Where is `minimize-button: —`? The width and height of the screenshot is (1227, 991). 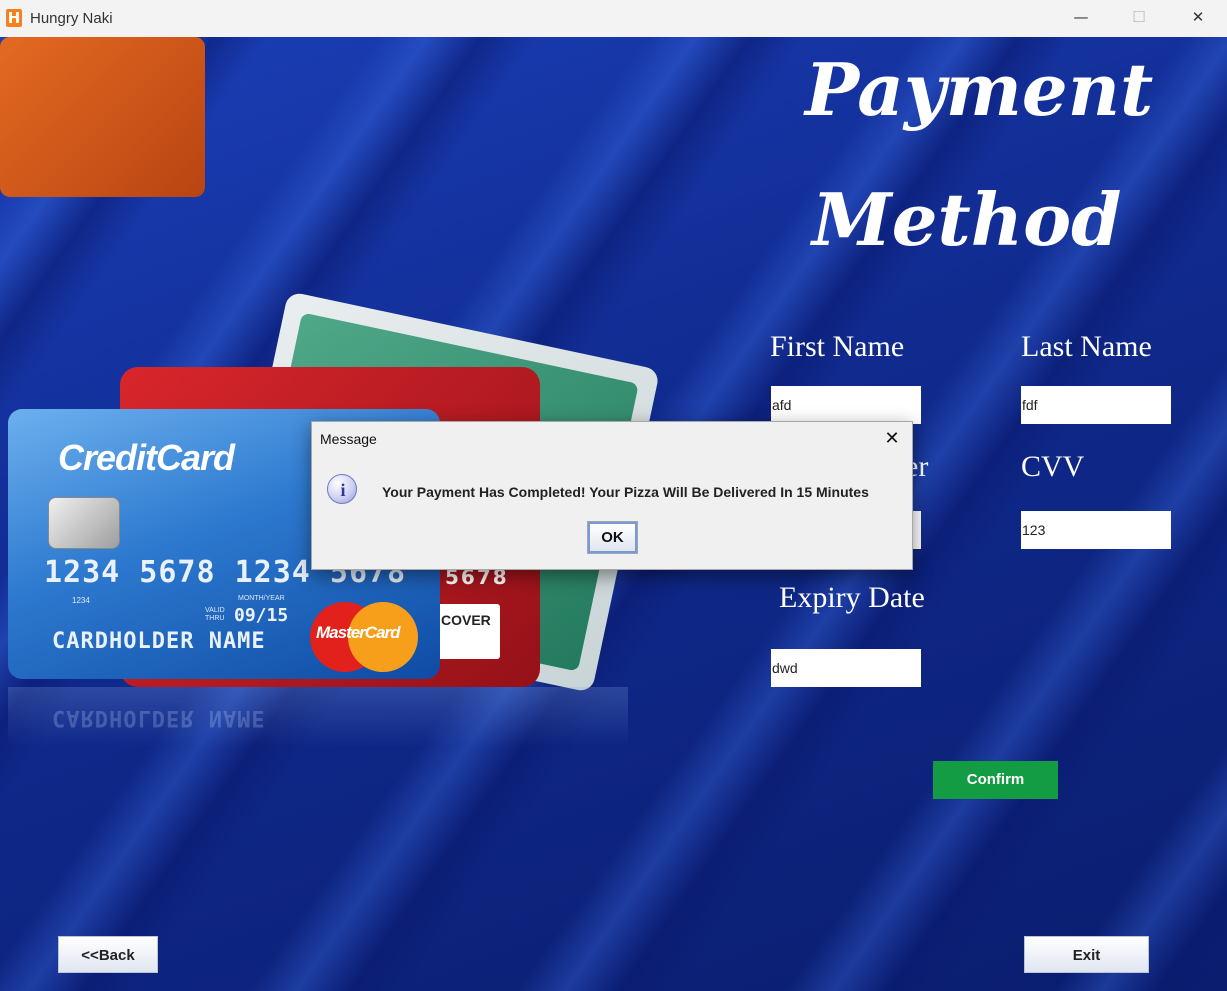
minimize-button: — is located at coordinates (1081, 18).